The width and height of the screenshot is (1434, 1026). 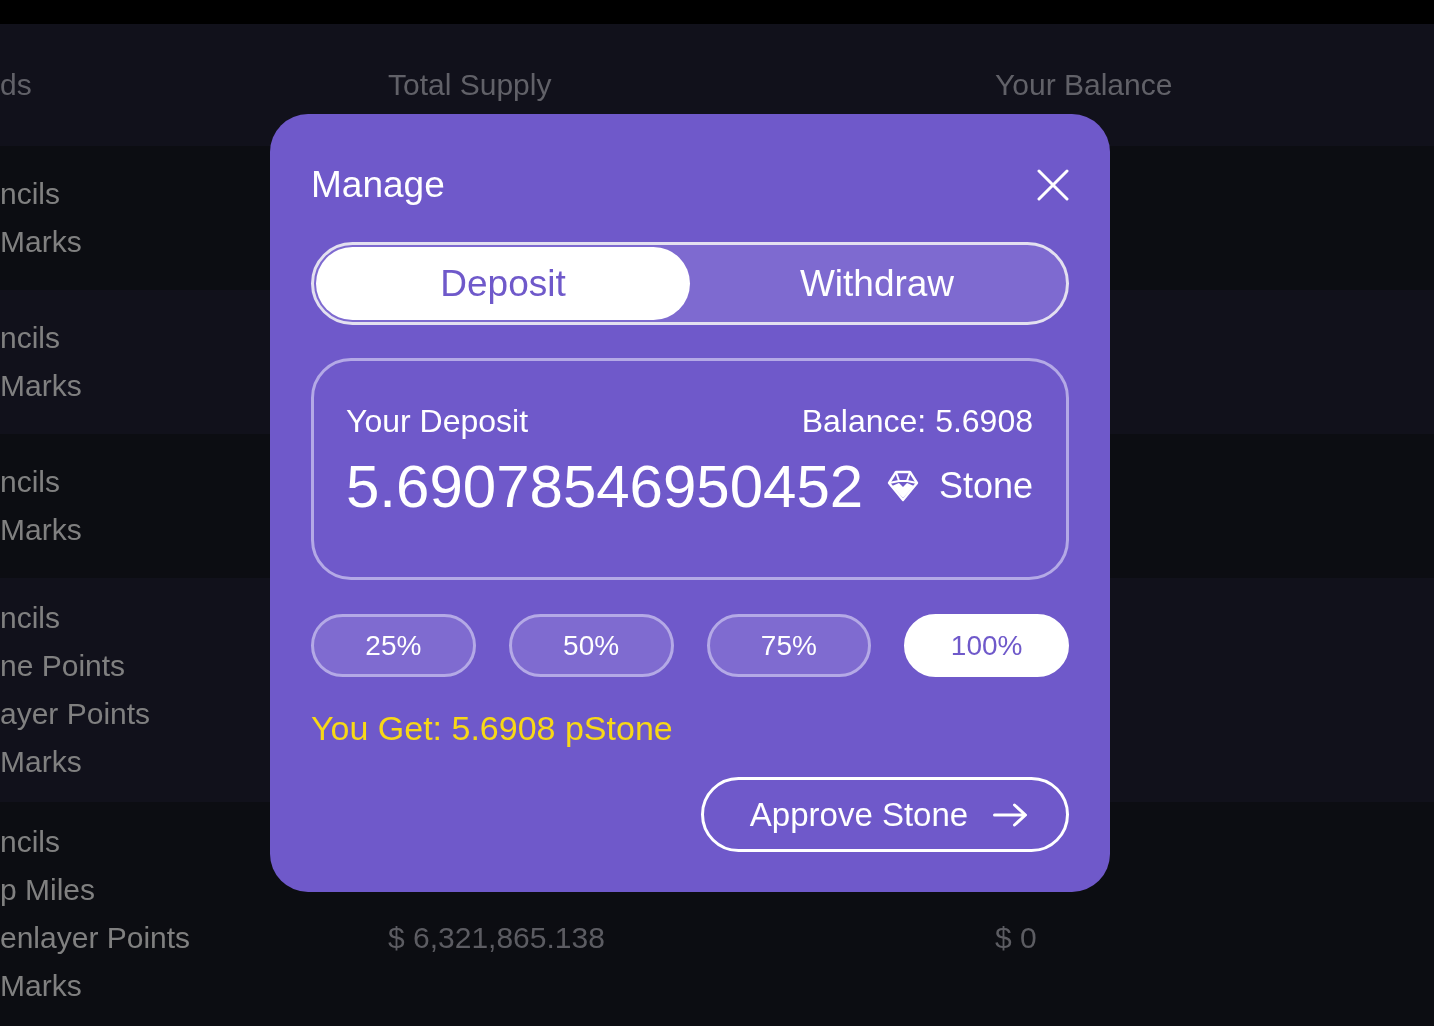 I want to click on close-icon, so click(x=1053, y=185).